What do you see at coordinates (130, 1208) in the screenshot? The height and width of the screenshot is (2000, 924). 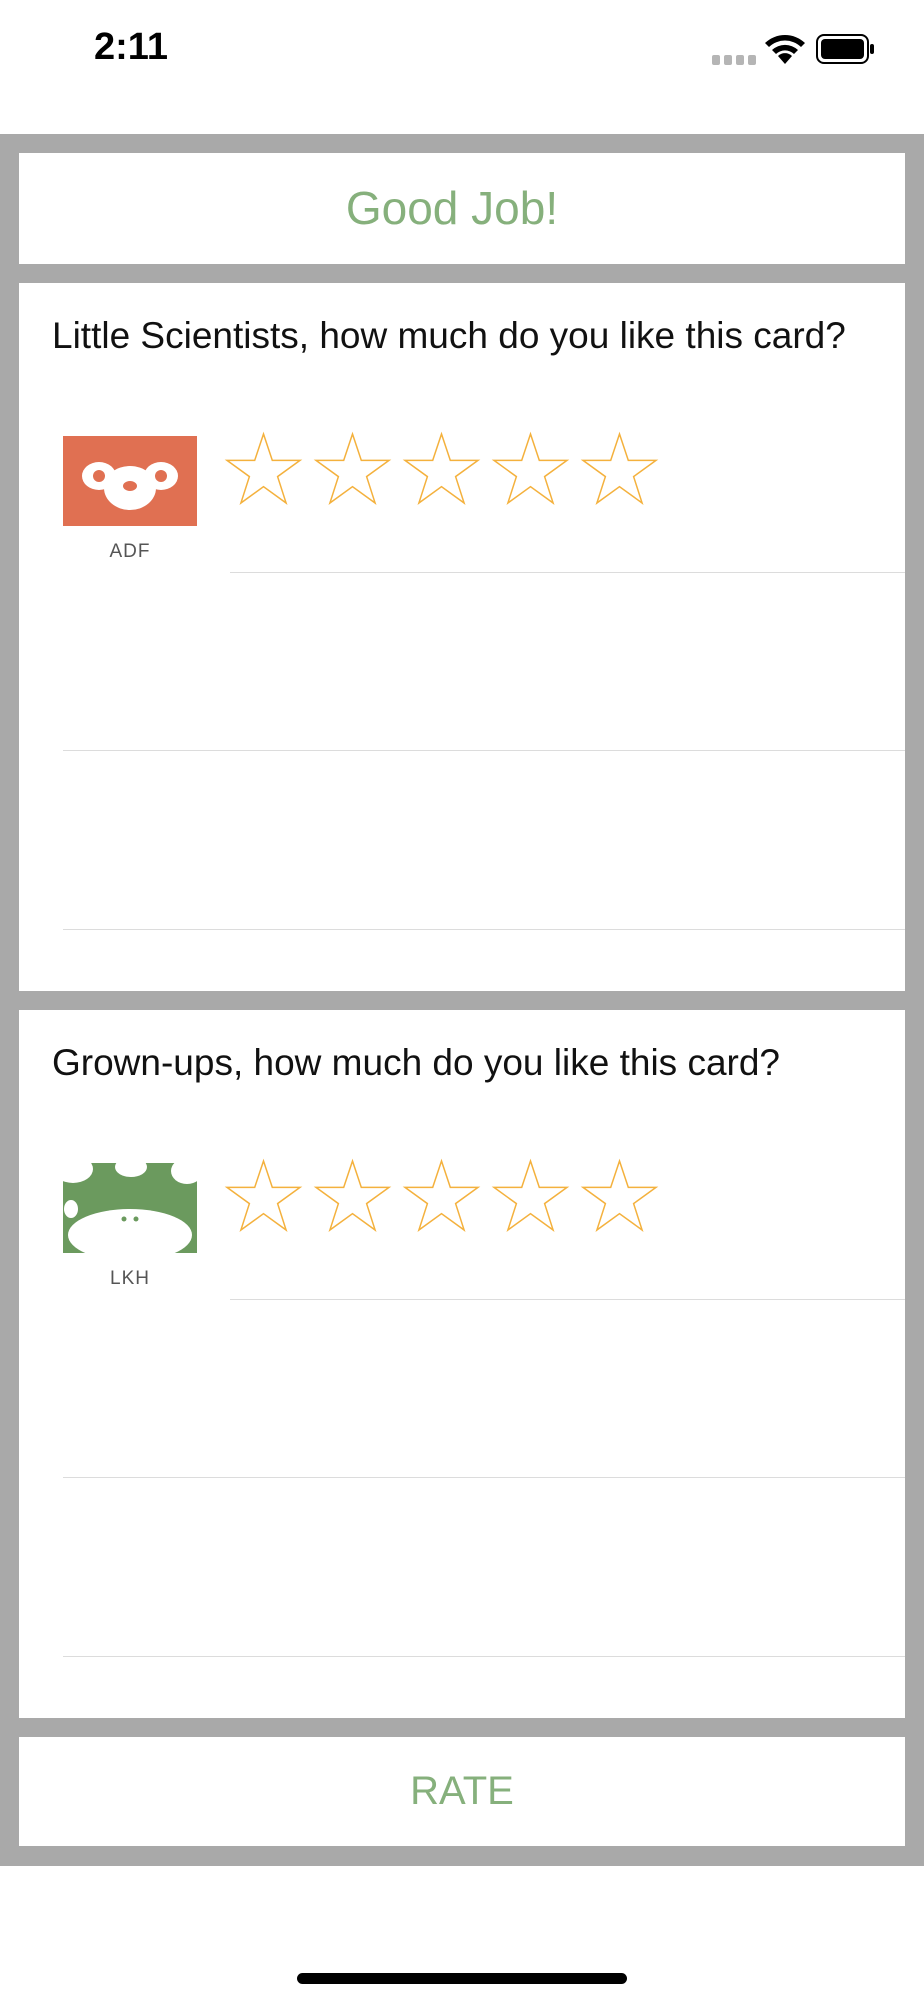 I see `cow-face-icon` at bounding box center [130, 1208].